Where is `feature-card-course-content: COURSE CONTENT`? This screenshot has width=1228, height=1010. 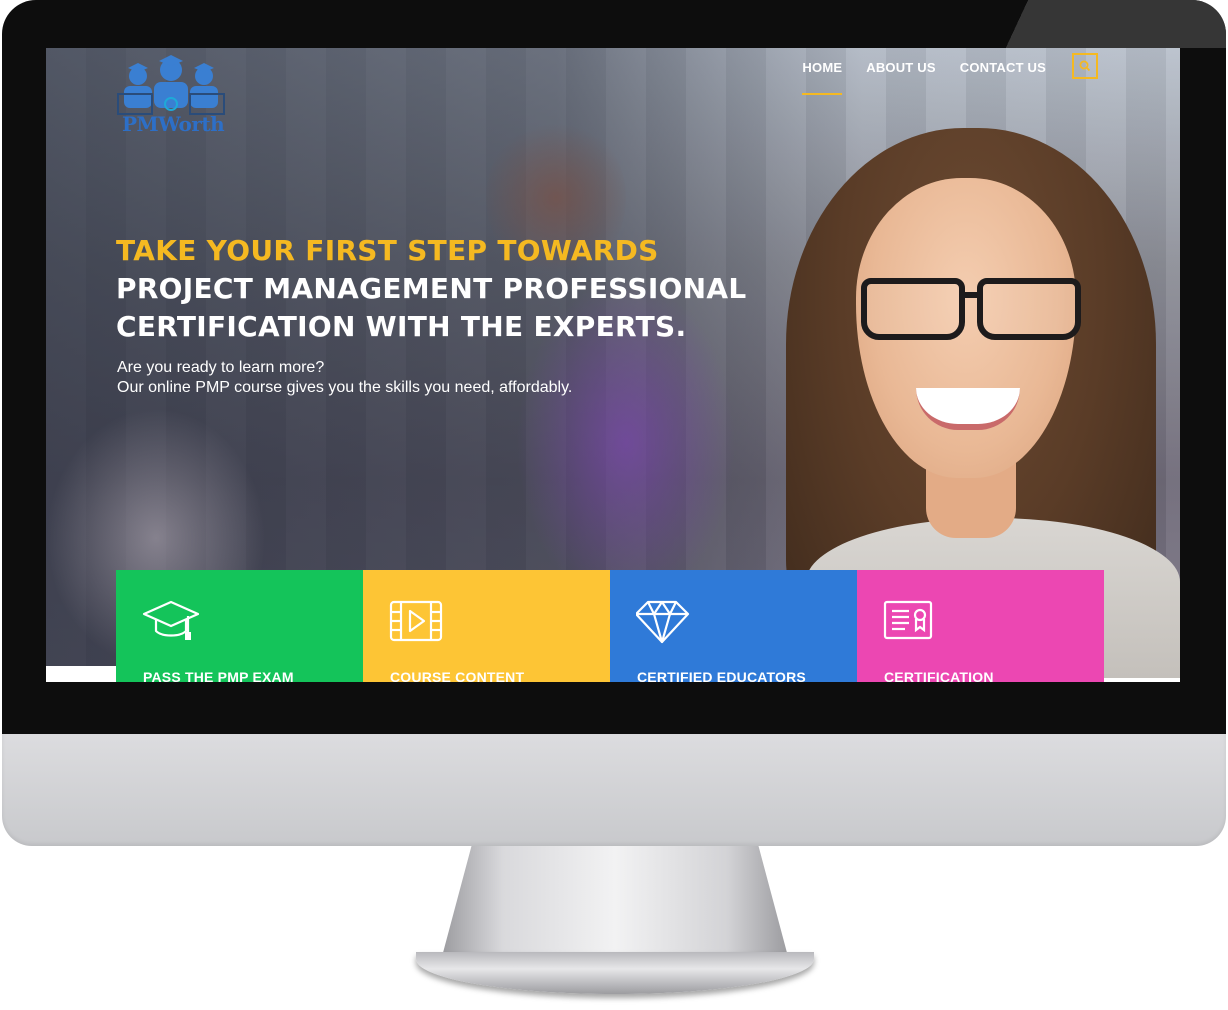 feature-card-course-content: COURSE CONTENT is located at coordinates (486, 626).